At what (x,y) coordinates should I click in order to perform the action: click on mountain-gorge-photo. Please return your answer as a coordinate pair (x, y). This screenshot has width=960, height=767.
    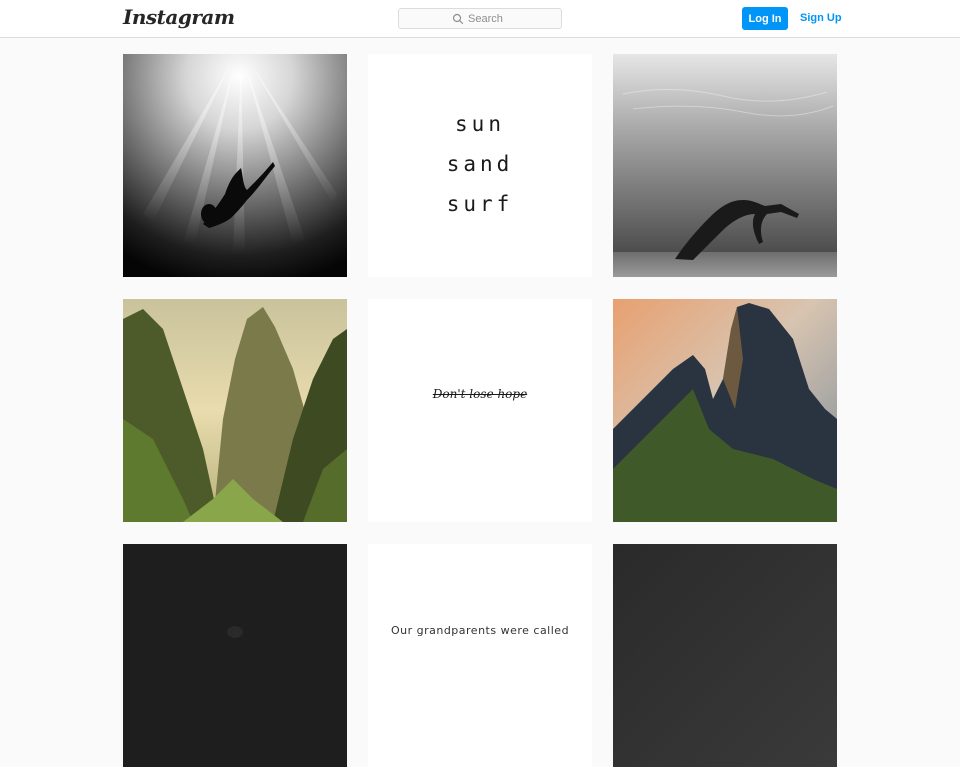
    Looking at the image, I should click on (235, 410).